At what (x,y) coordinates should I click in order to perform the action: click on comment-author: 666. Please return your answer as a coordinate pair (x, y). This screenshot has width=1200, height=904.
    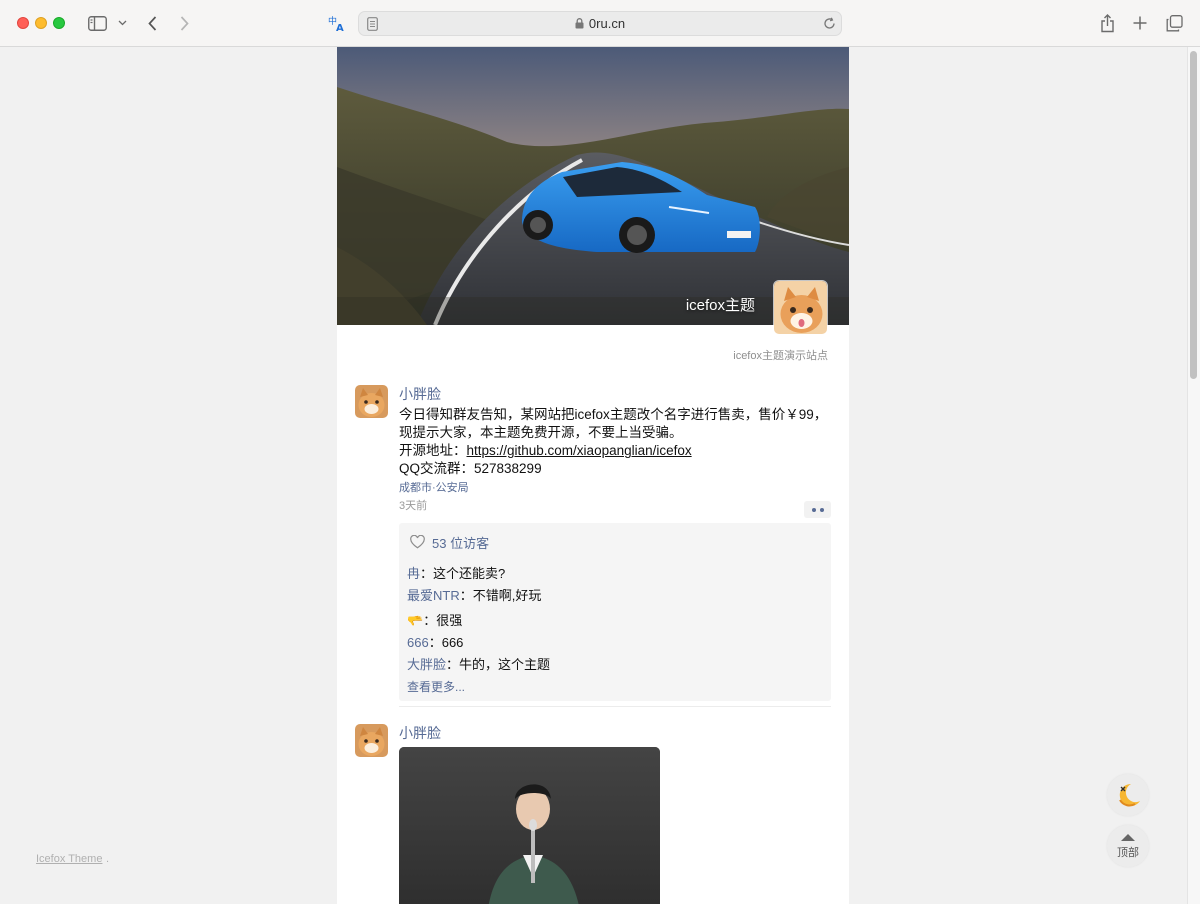
    Looking at the image, I should click on (418, 642).